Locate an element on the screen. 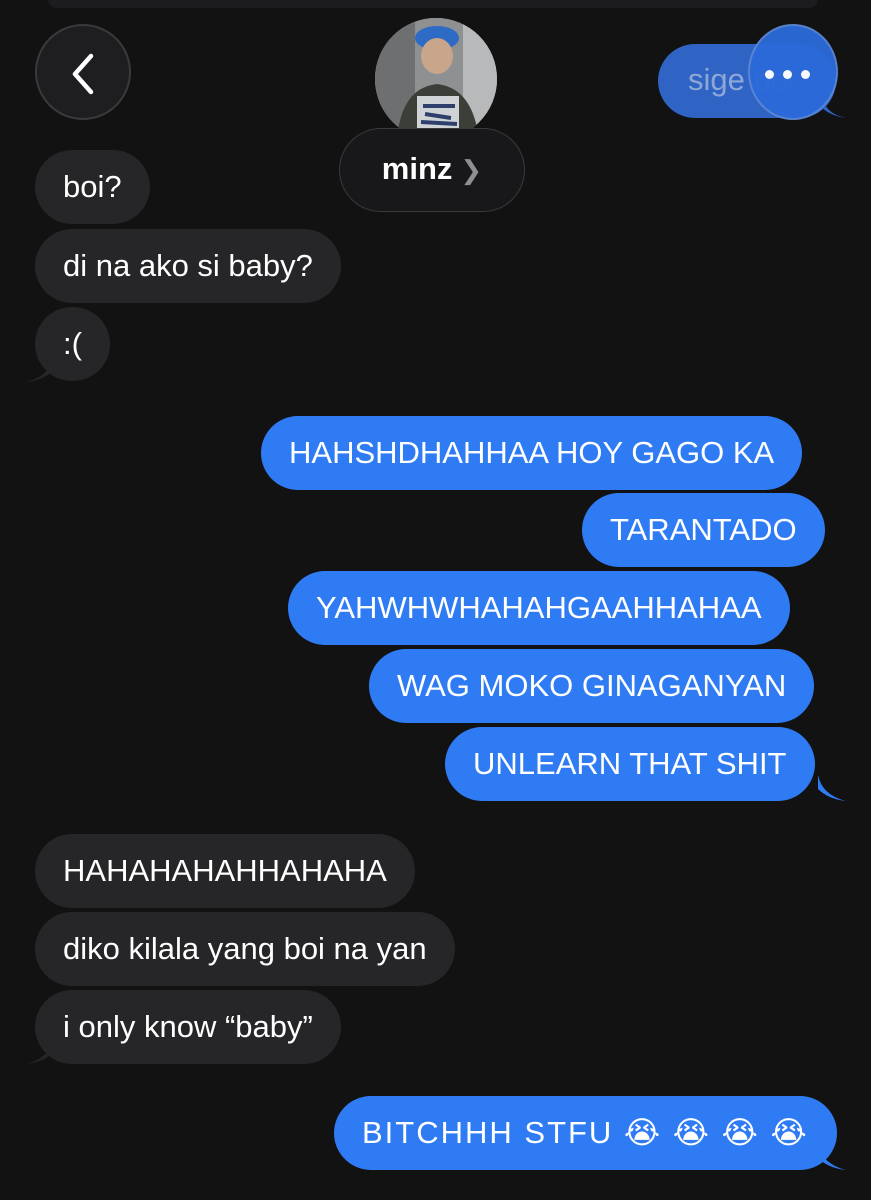  outgoing-message-bubble: YAHWHWHAHAHGAAHHAHAA is located at coordinates (539, 608).